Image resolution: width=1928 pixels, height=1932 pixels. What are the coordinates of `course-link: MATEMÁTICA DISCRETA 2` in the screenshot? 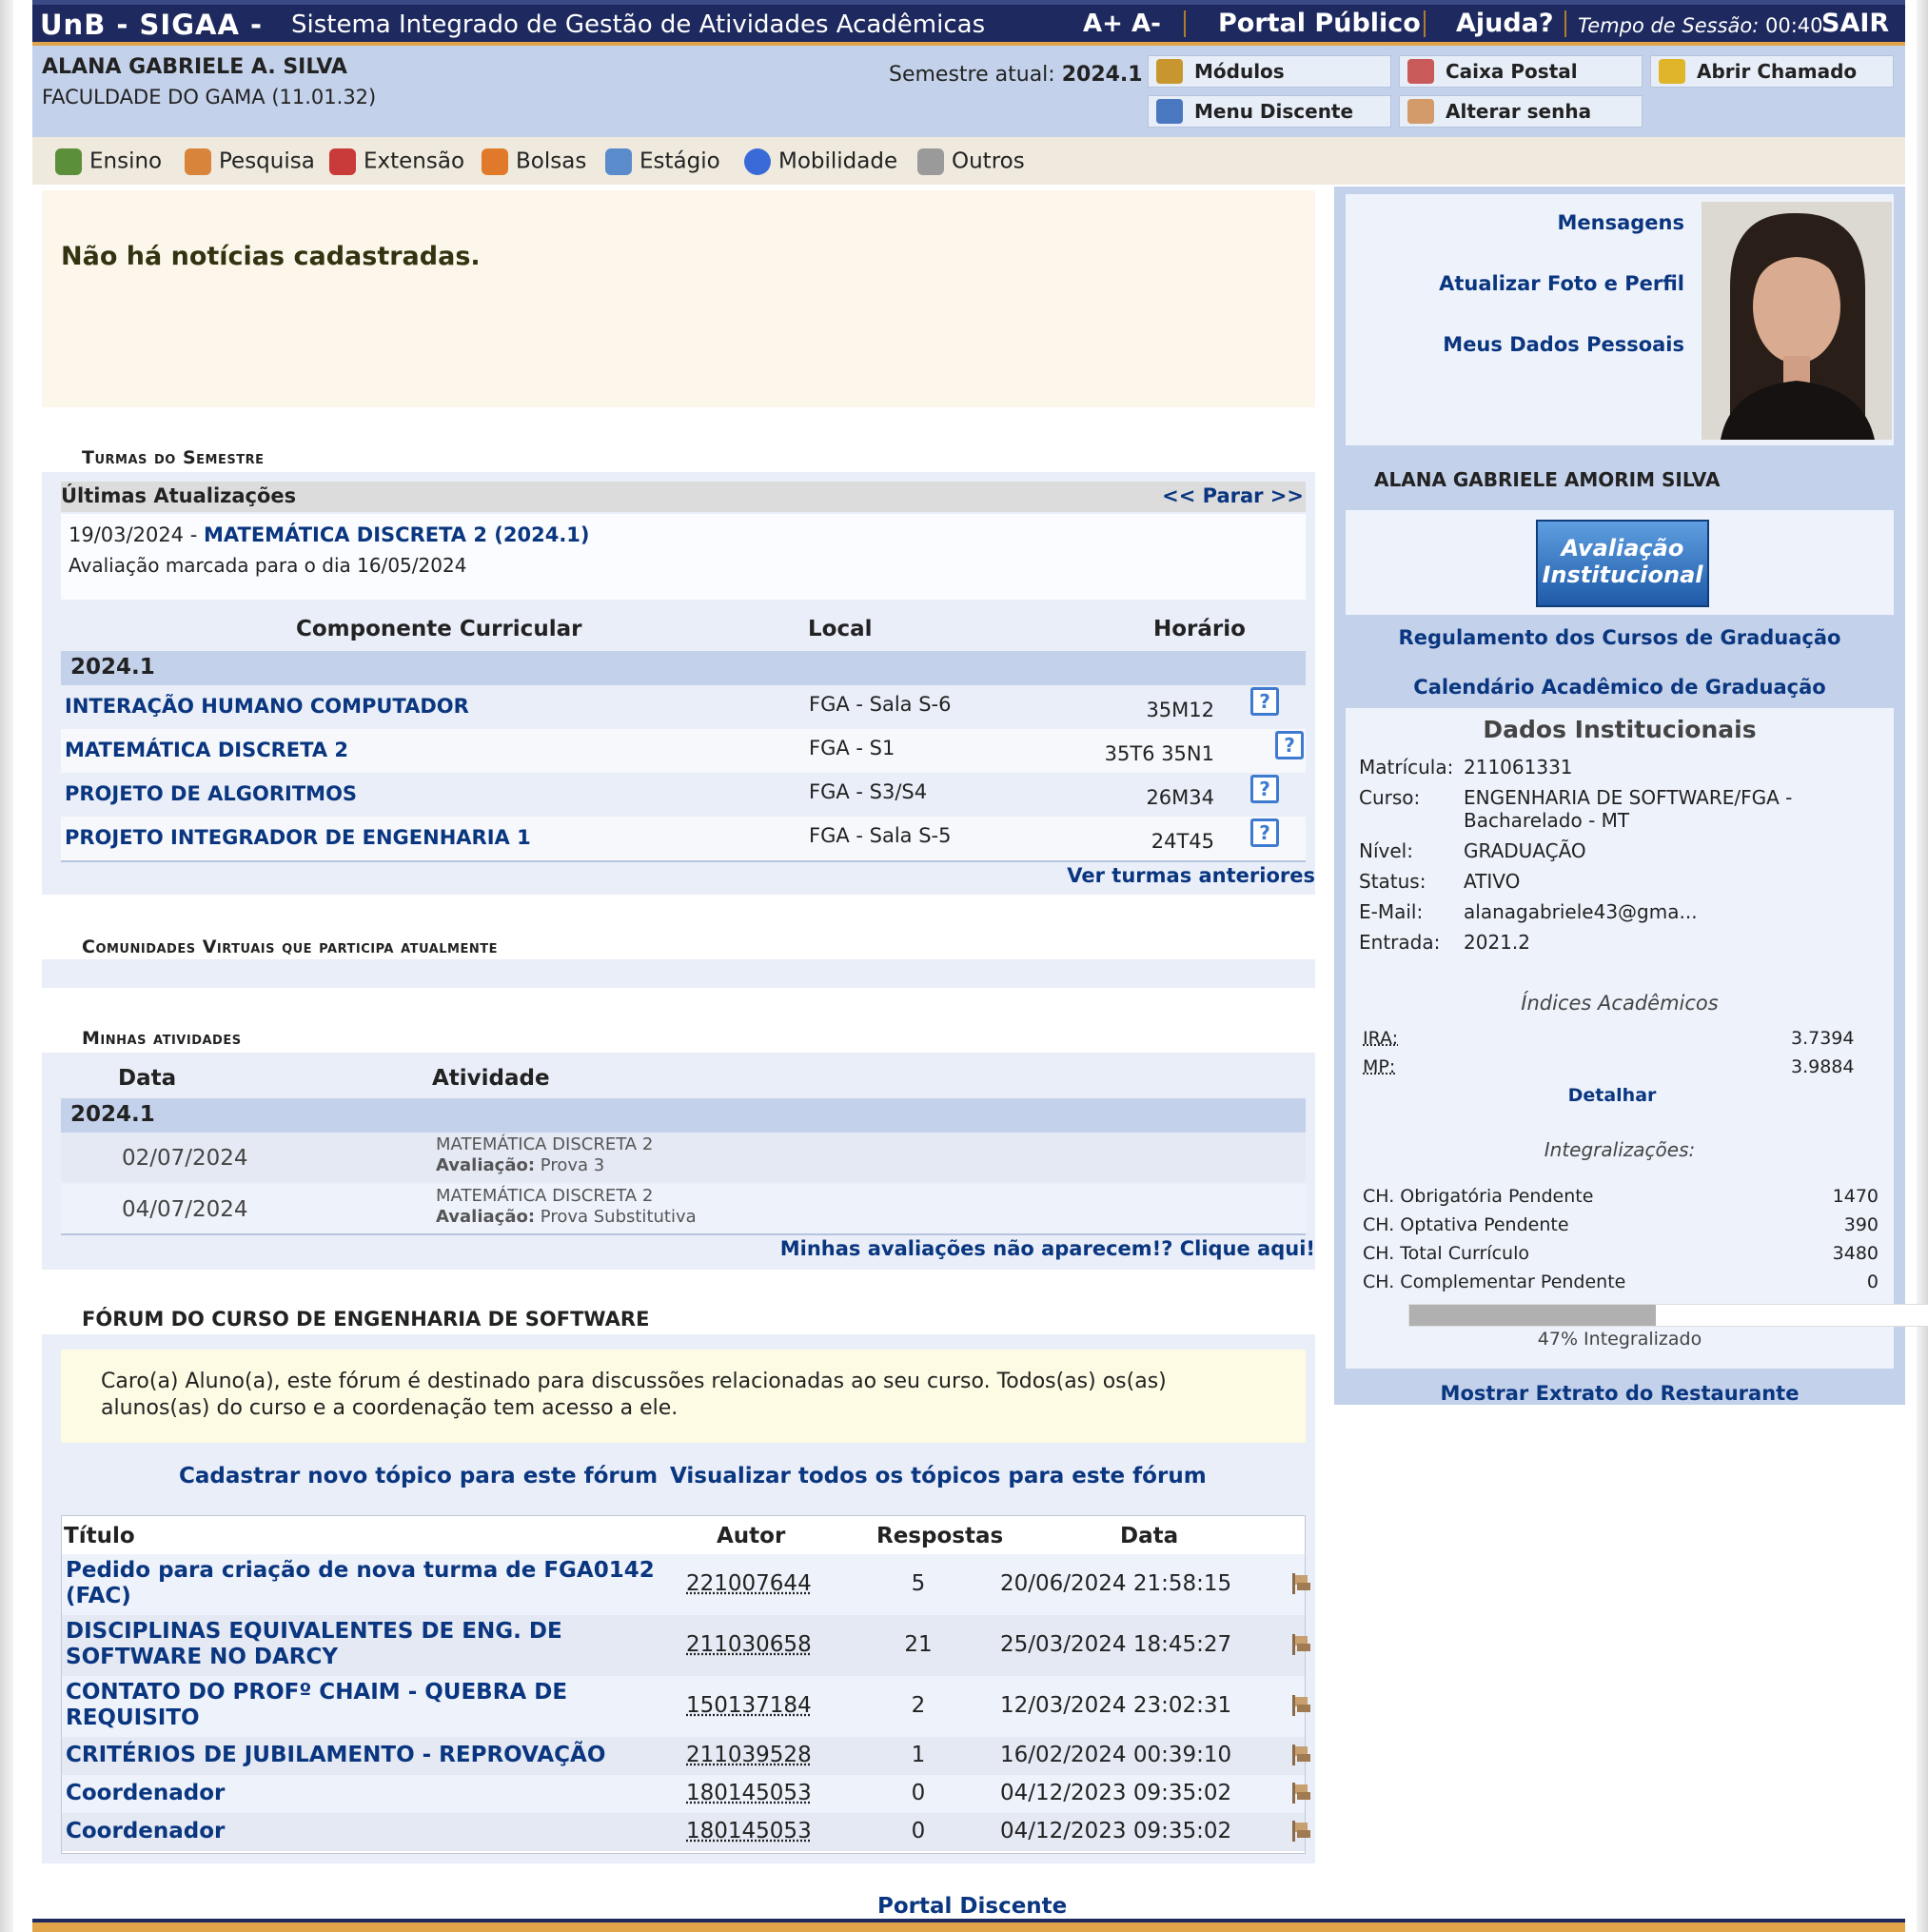 It's located at (206, 750).